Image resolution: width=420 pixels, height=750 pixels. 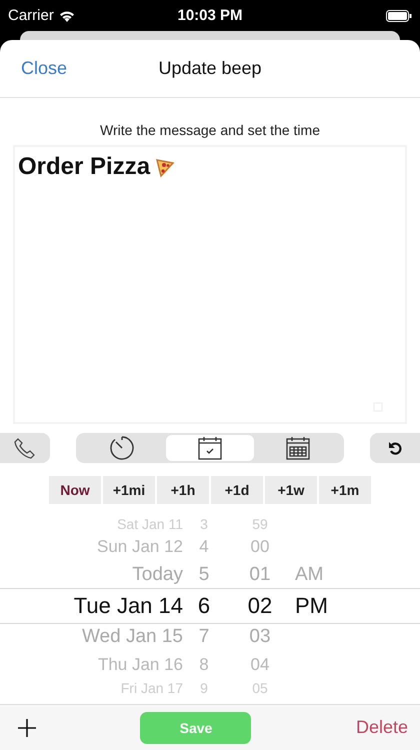 I want to click on picker-minute: 04, so click(x=260, y=664).